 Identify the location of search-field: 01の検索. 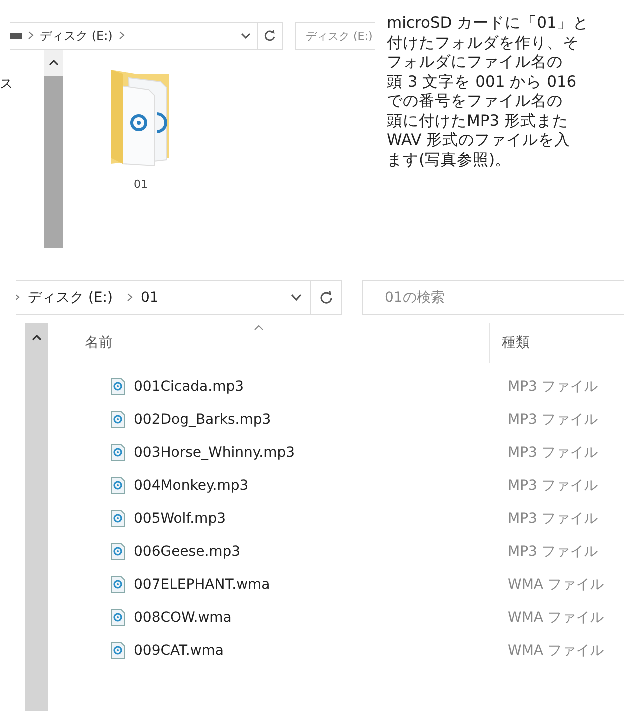
(493, 297).